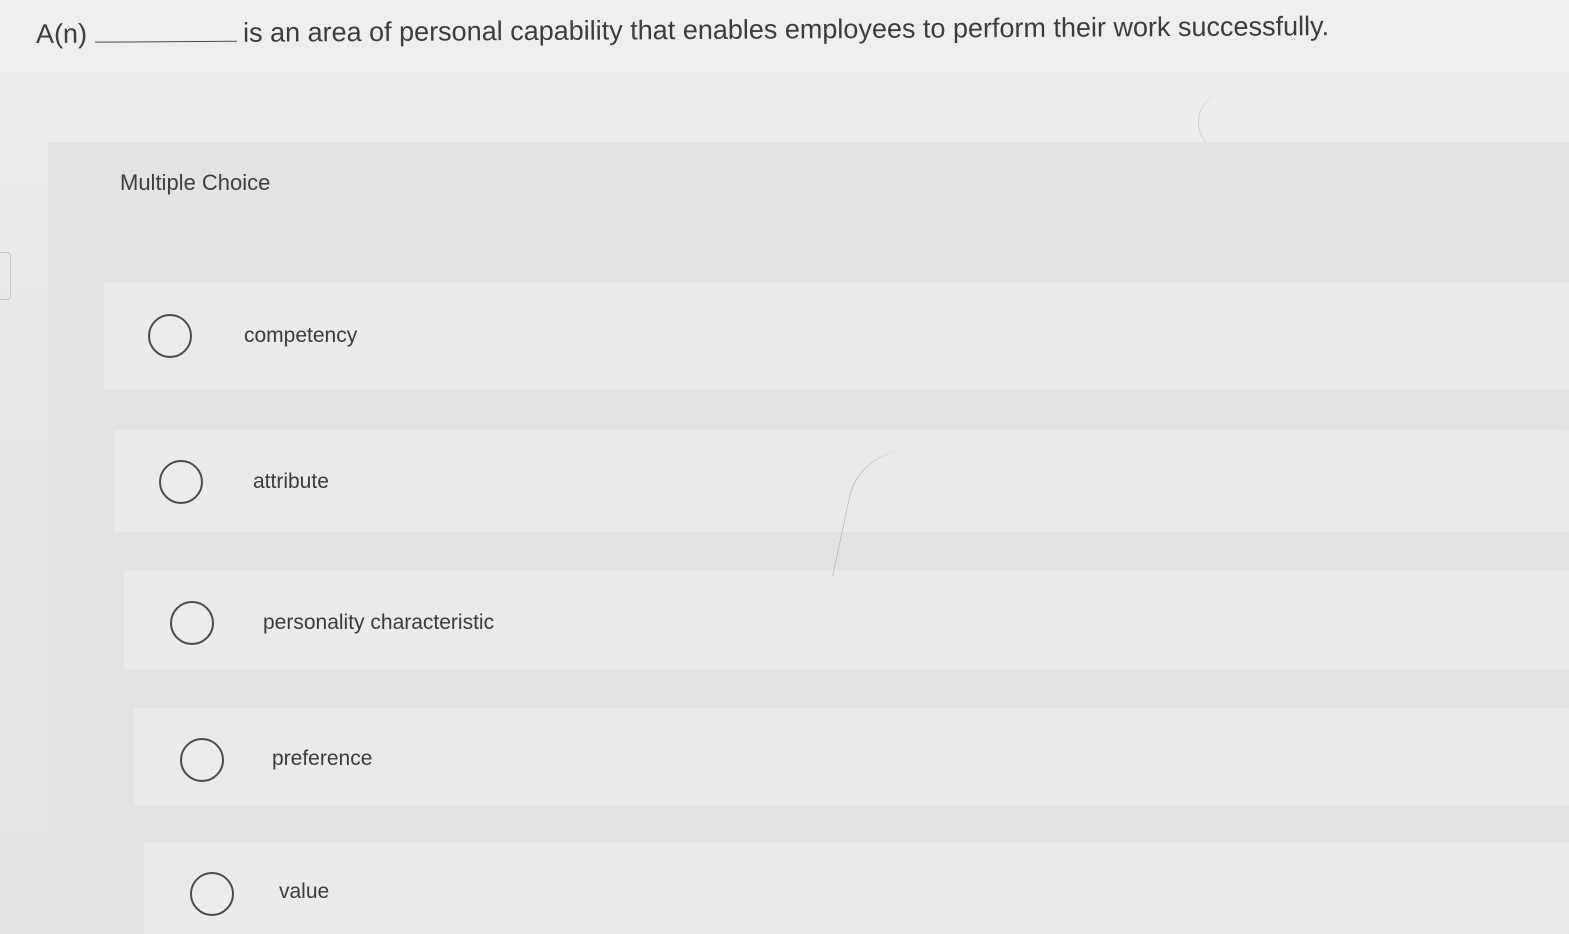 The height and width of the screenshot is (934, 1569). I want to click on option-label: personality characteristic, so click(379, 622).